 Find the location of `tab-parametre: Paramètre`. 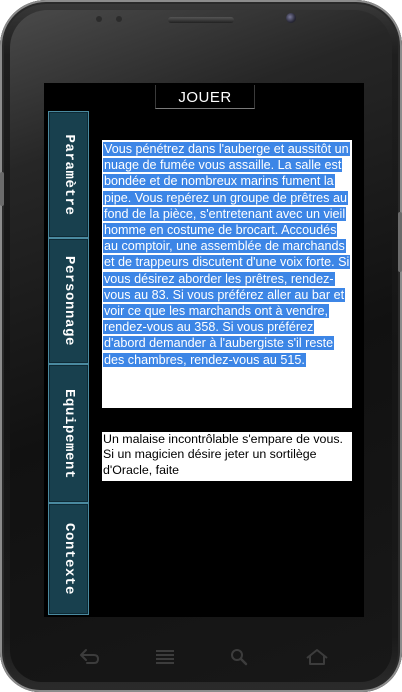

tab-parametre: Paramètre is located at coordinates (68, 174).